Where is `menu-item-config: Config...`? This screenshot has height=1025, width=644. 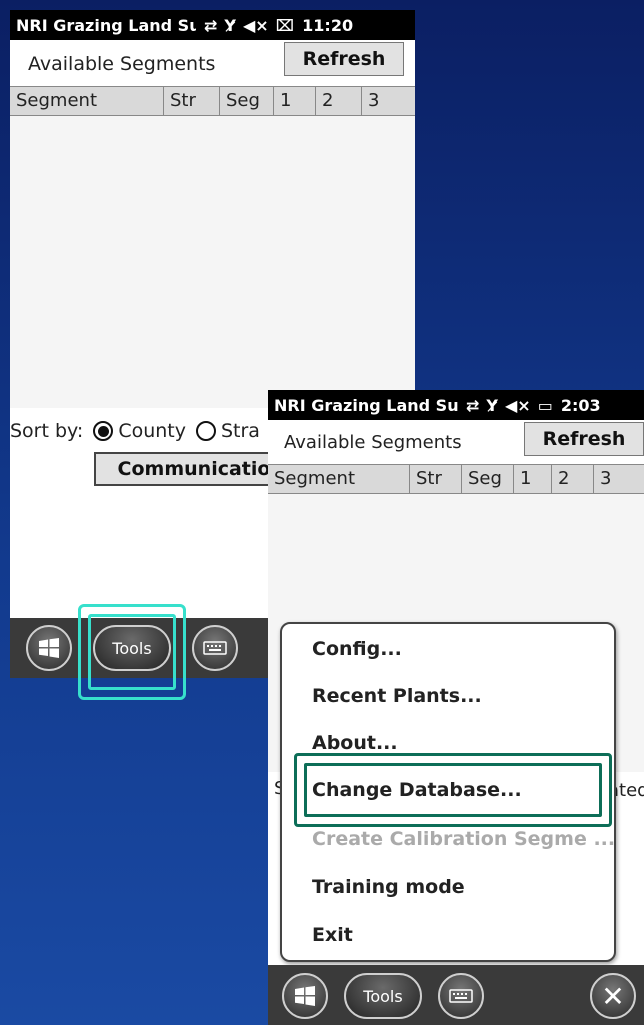
menu-item-config: Config... is located at coordinates (357, 649).